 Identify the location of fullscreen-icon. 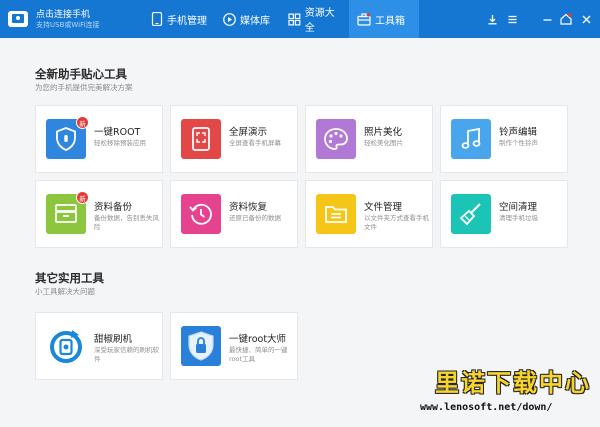
(201, 139).